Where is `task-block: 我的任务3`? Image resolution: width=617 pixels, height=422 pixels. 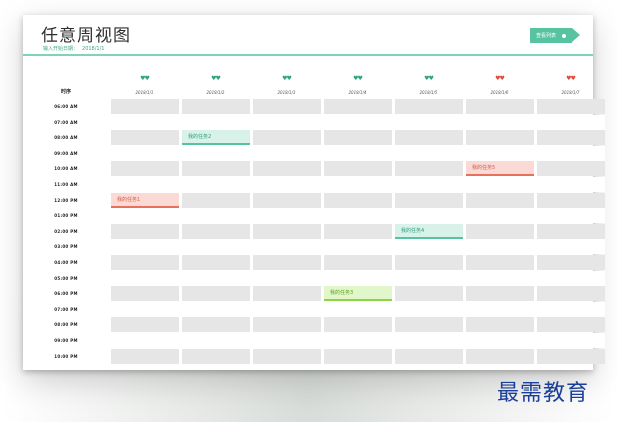 task-block: 我的任务3 is located at coordinates (358, 294).